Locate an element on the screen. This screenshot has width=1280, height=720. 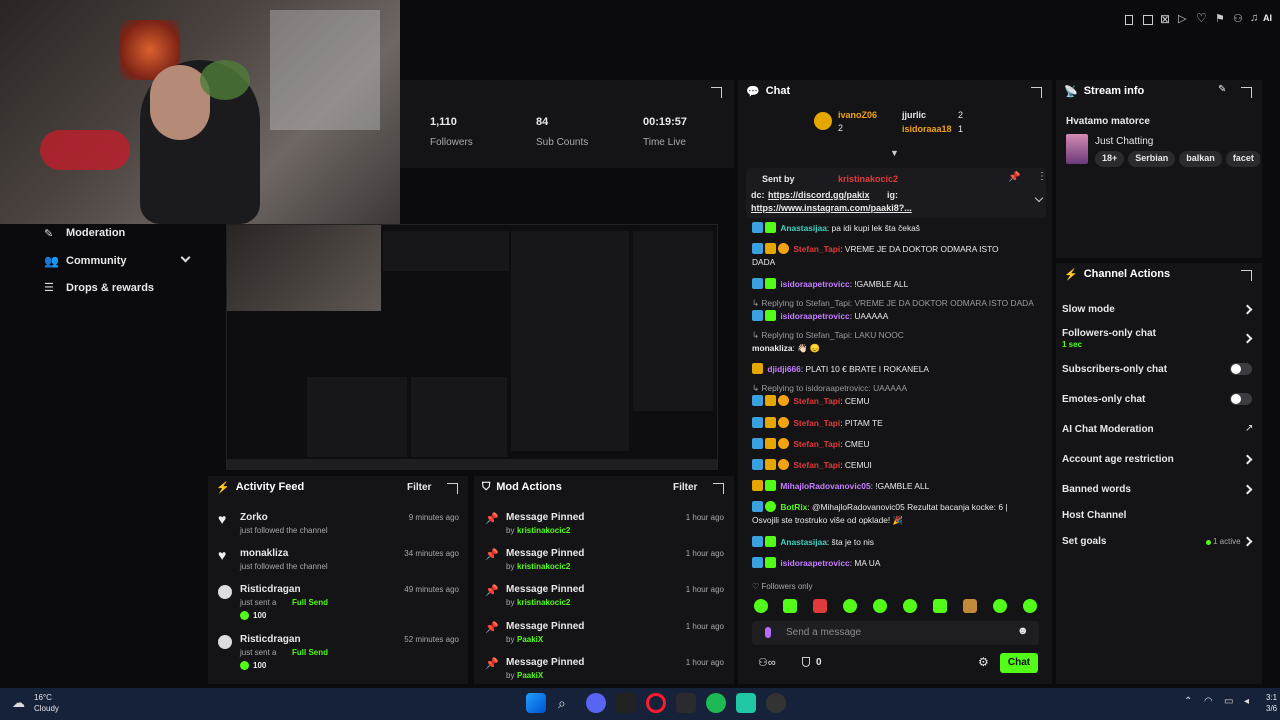
action-account-age: Account age restriction is located at coordinates (1159, 461).